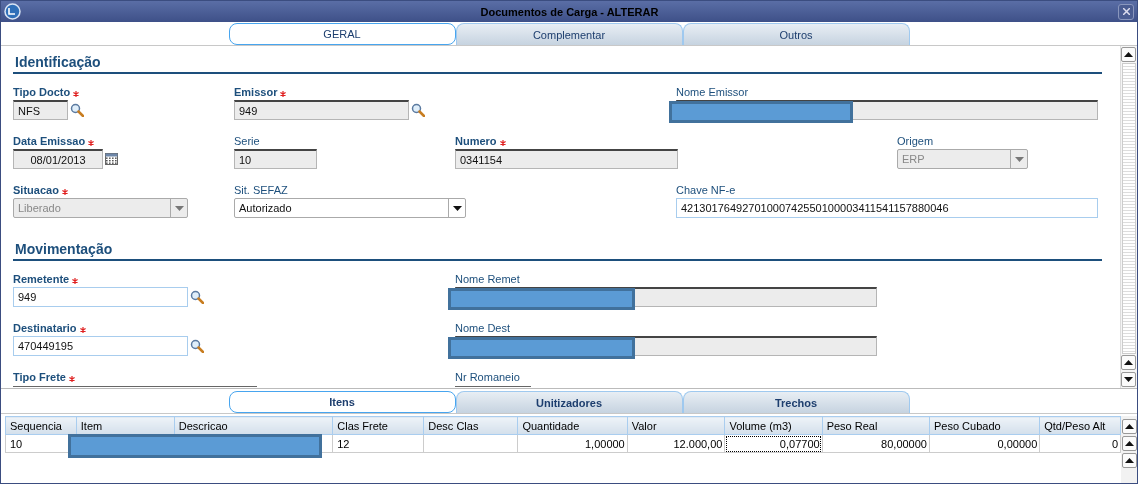 This screenshot has width=1138, height=484. Describe the element at coordinates (483, 329) in the screenshot. I see `field-label: Nome Dest` at that location.